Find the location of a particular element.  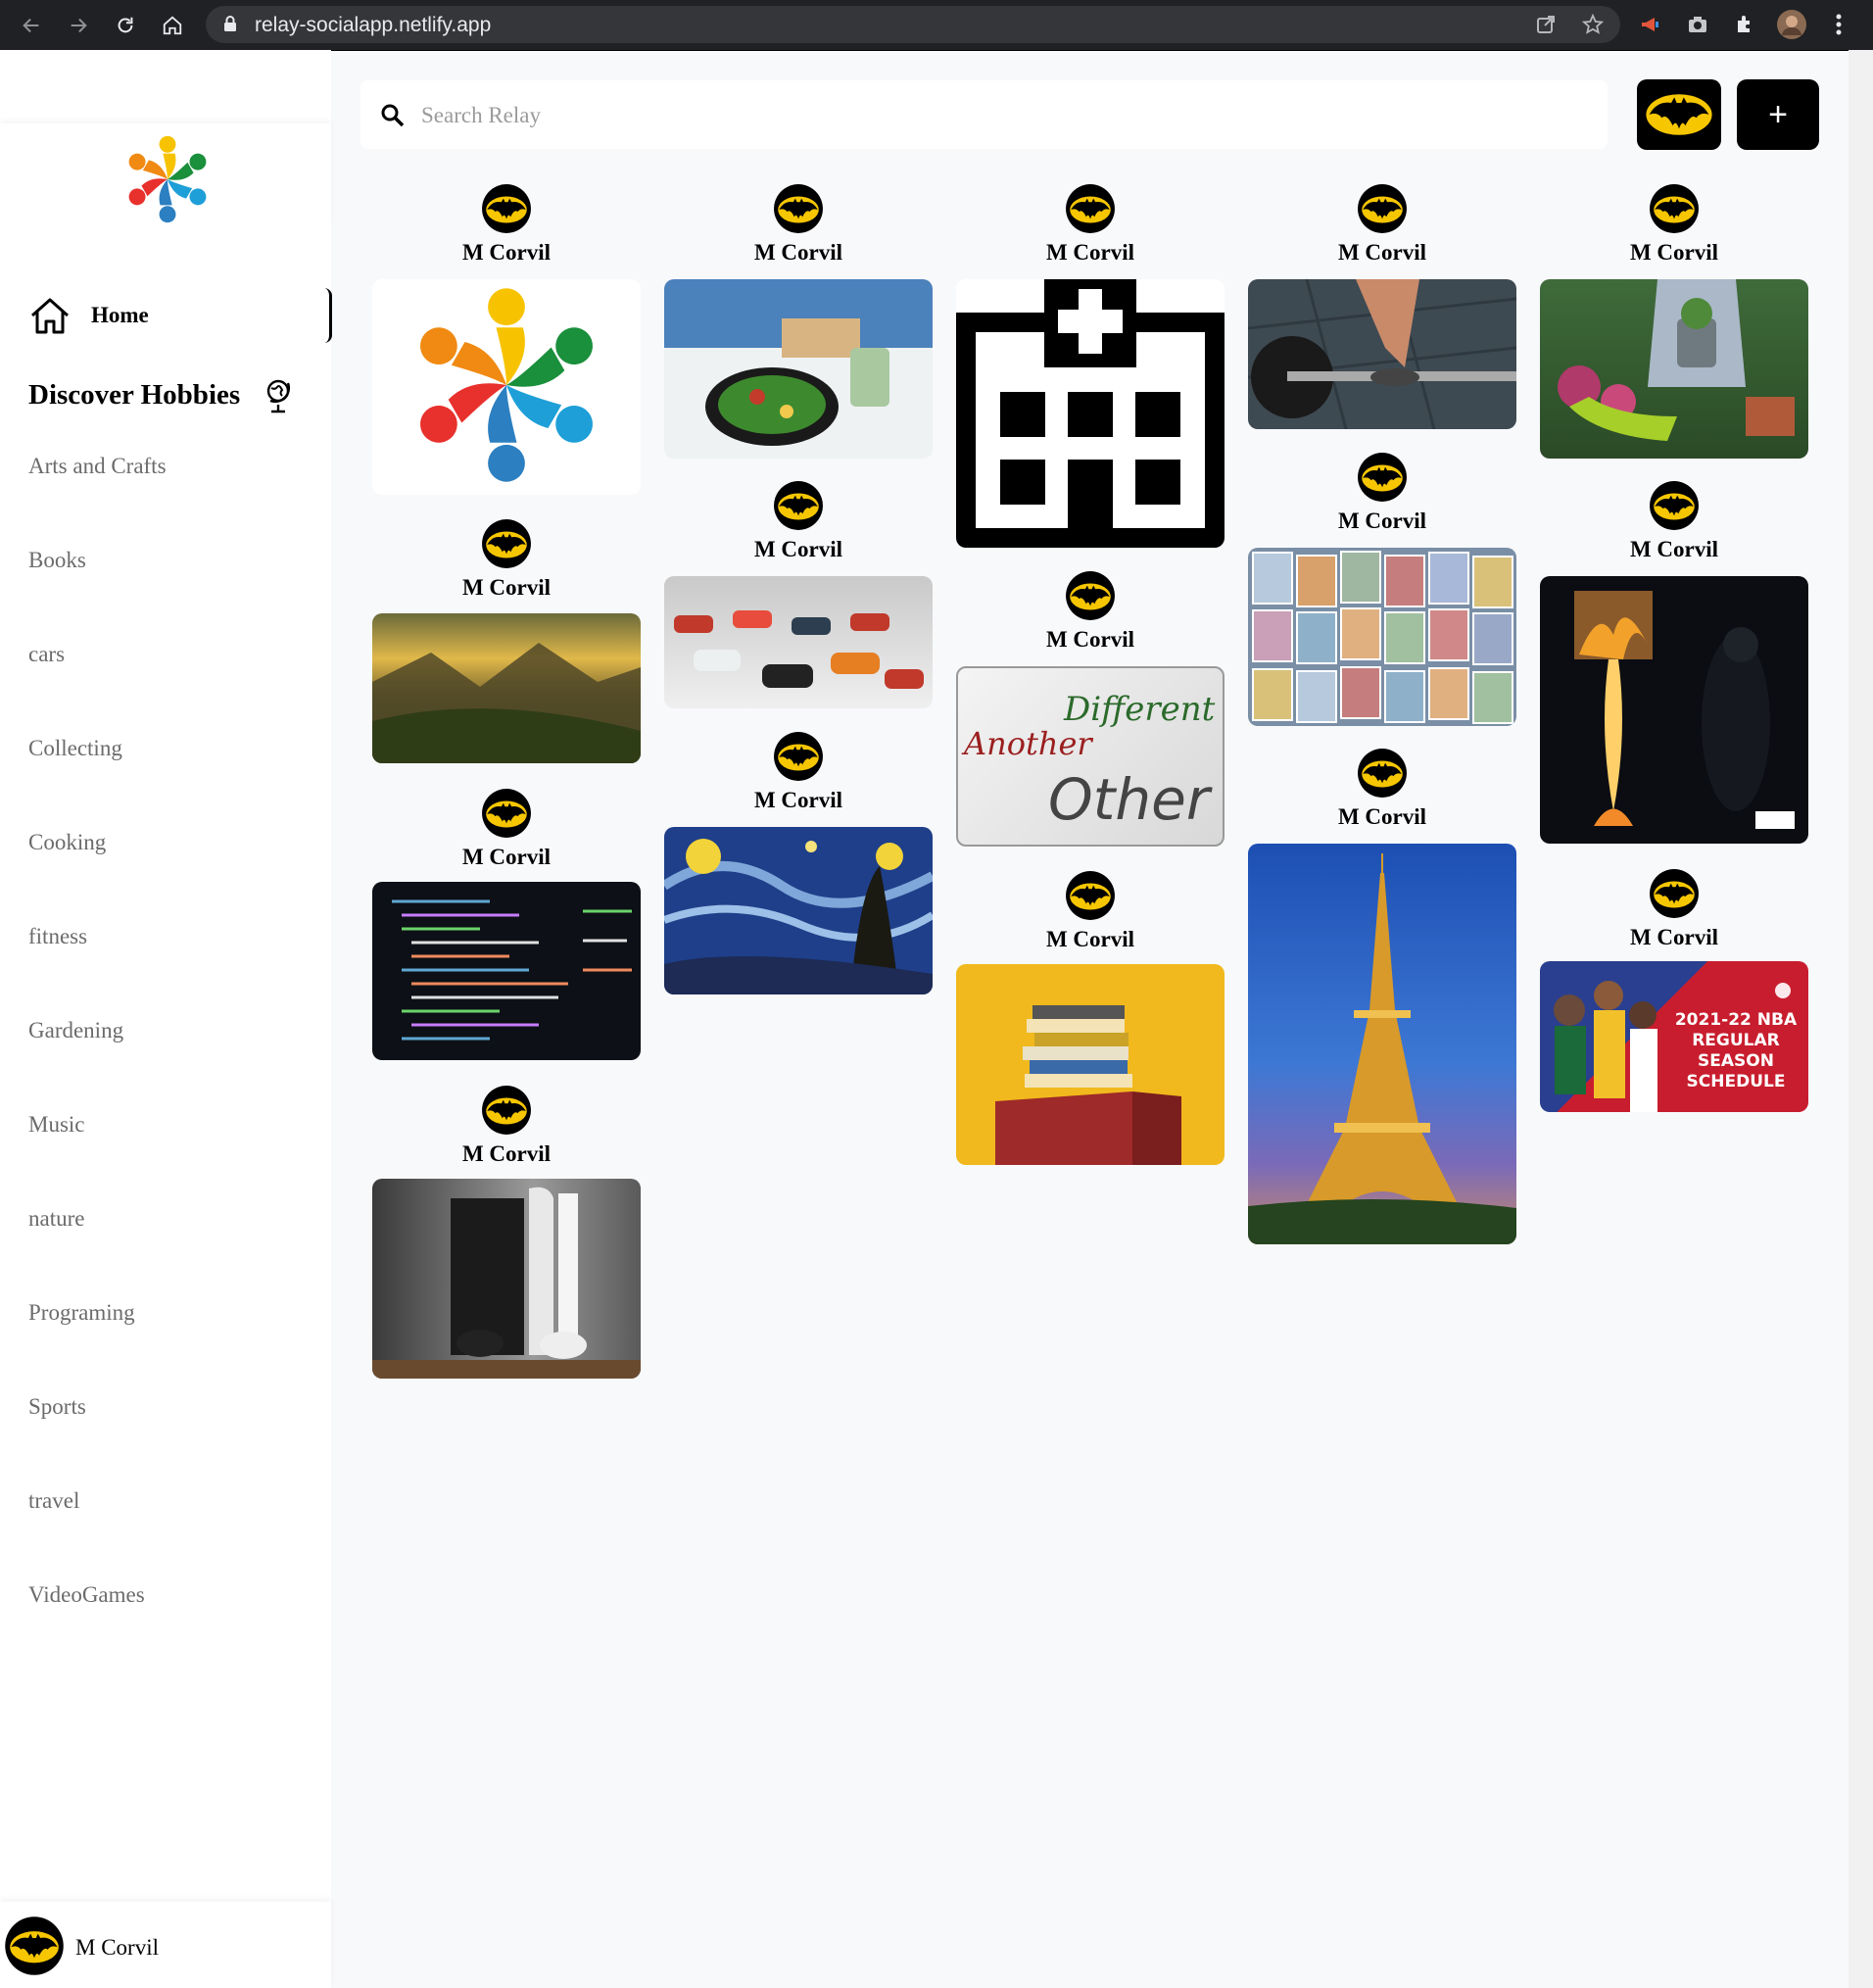

relay-logo-icon is located at coordinates (167, 179).